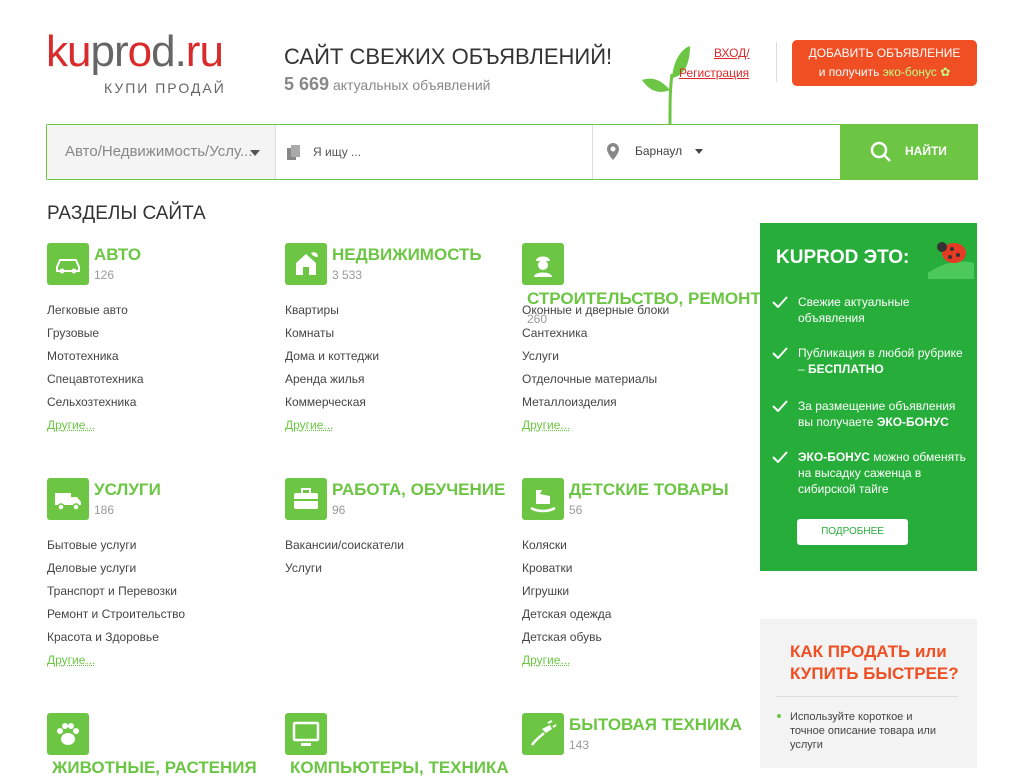 This screenshot has height=778, width=1024. Describe the element at coordinates (843, 257) in the screenshot. I see `promo-title: KUPROD ЭТО:` at that location.